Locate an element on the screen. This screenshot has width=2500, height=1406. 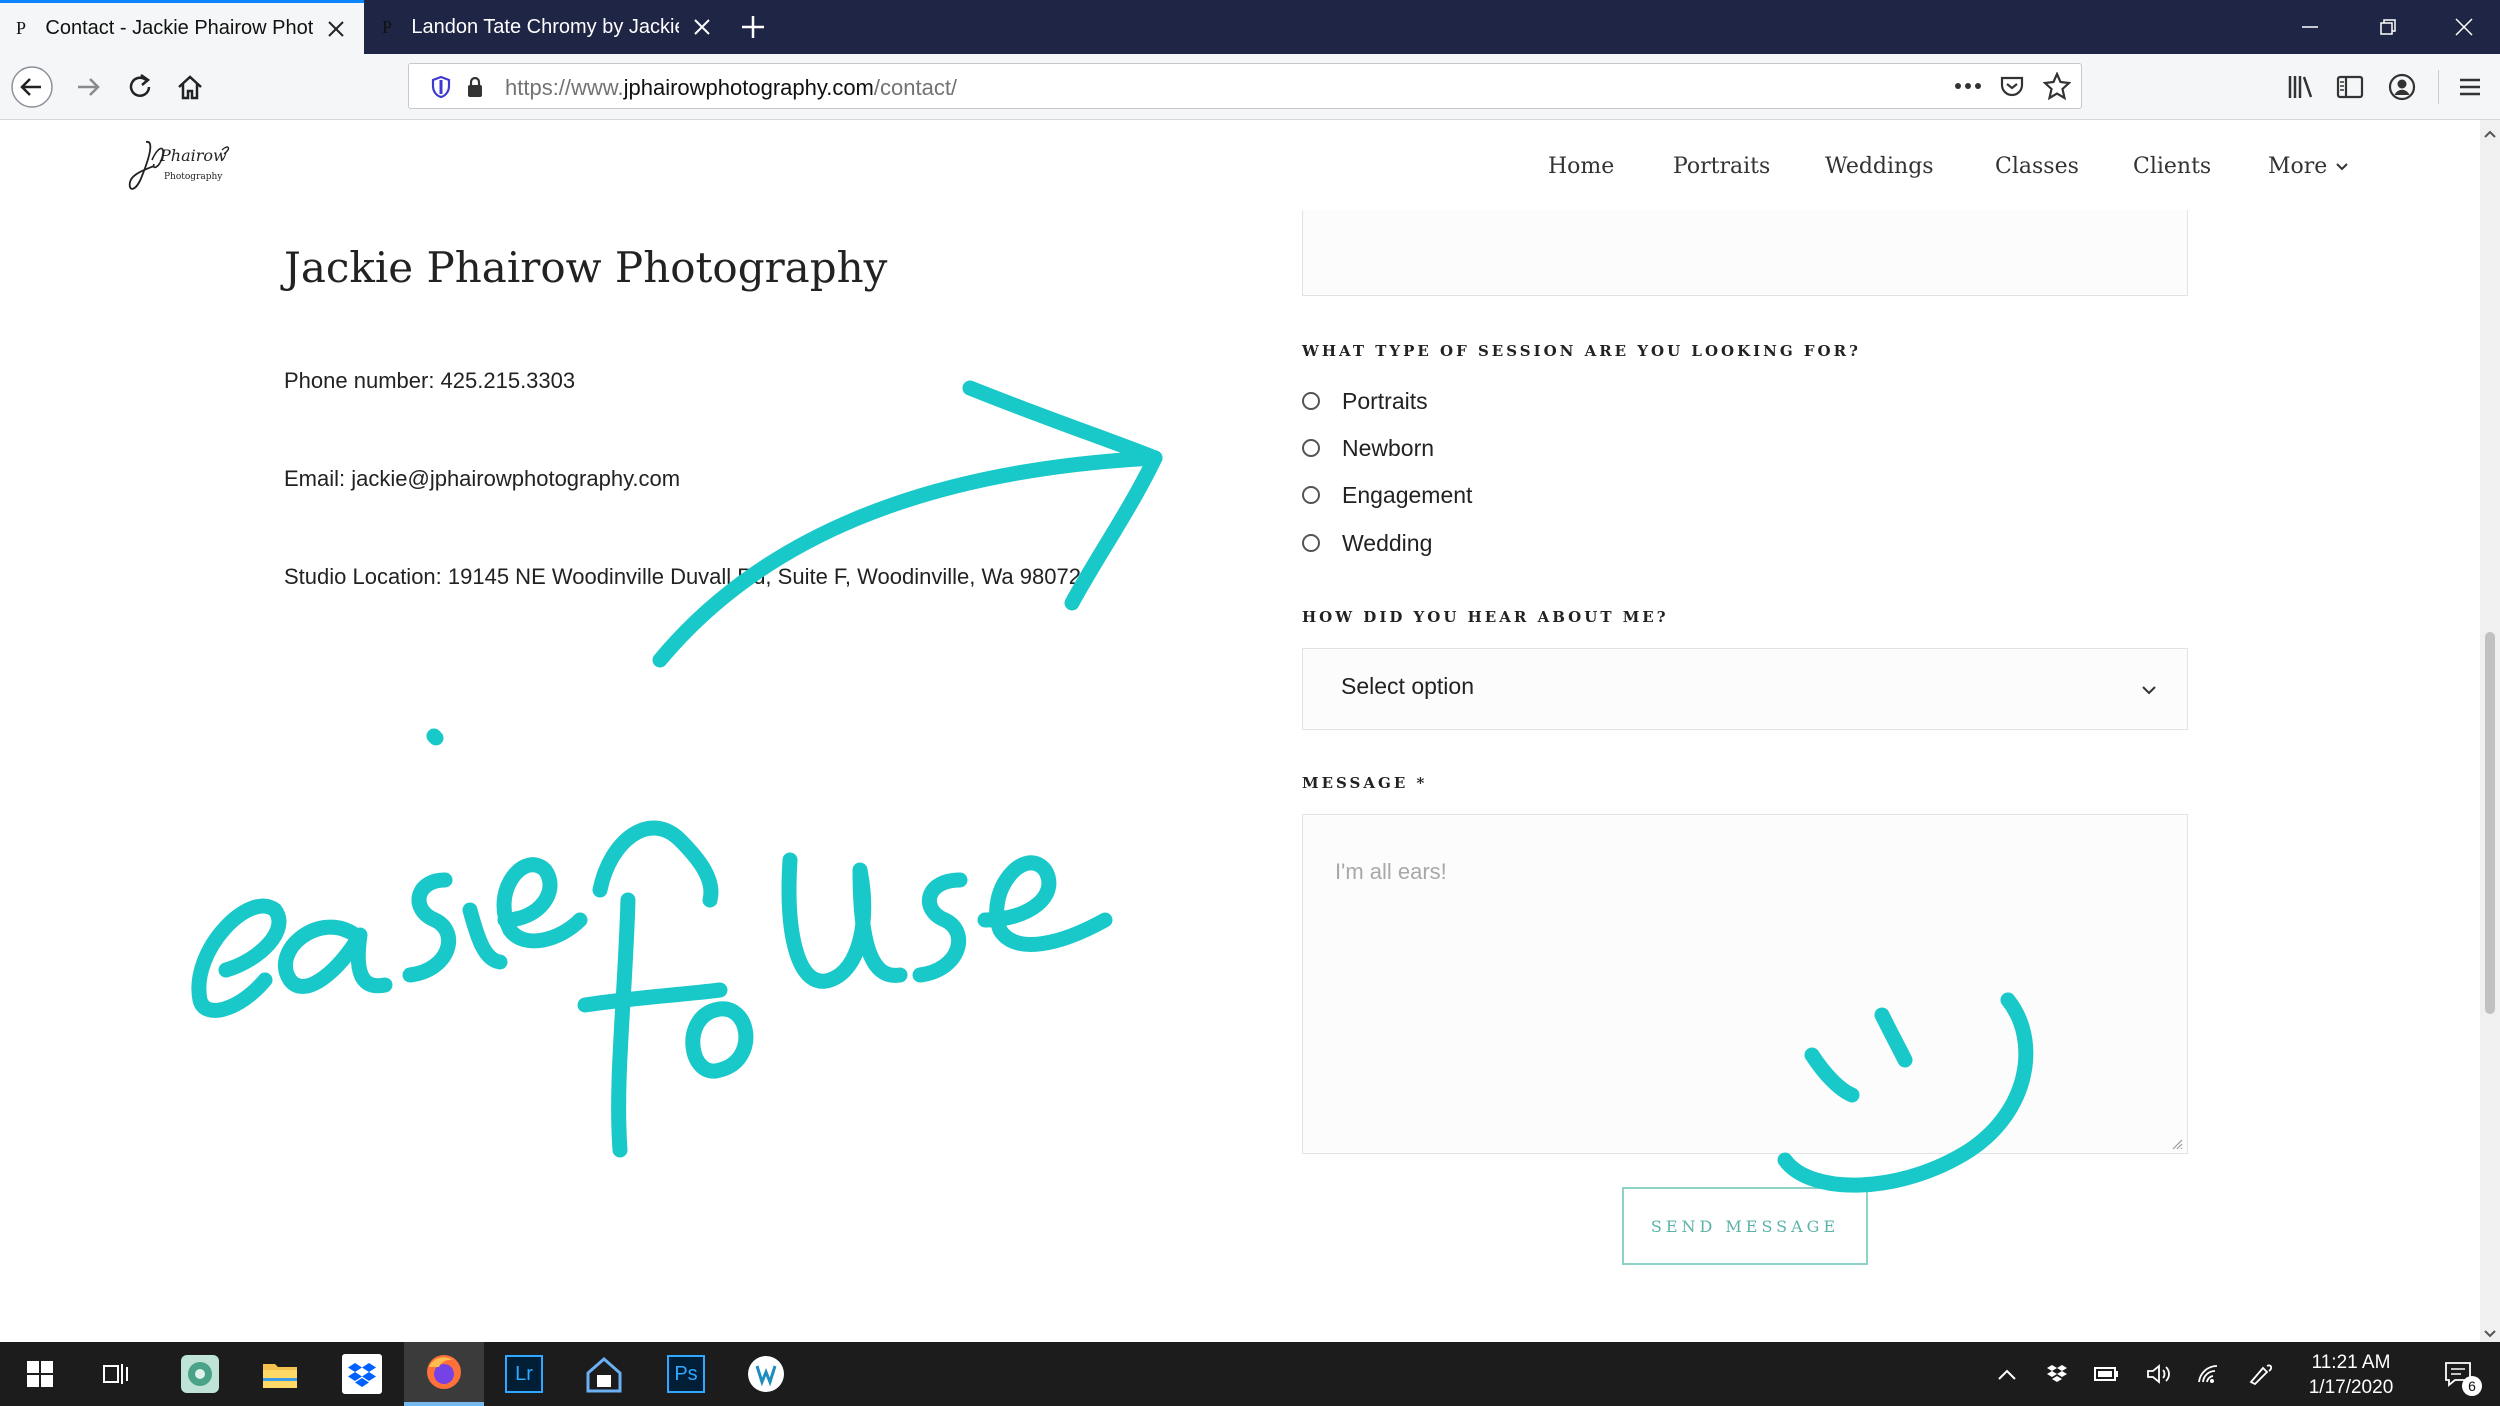
tab-landon: P Landon Tate Chromy by Jackie is located at coordinates (548, 27).